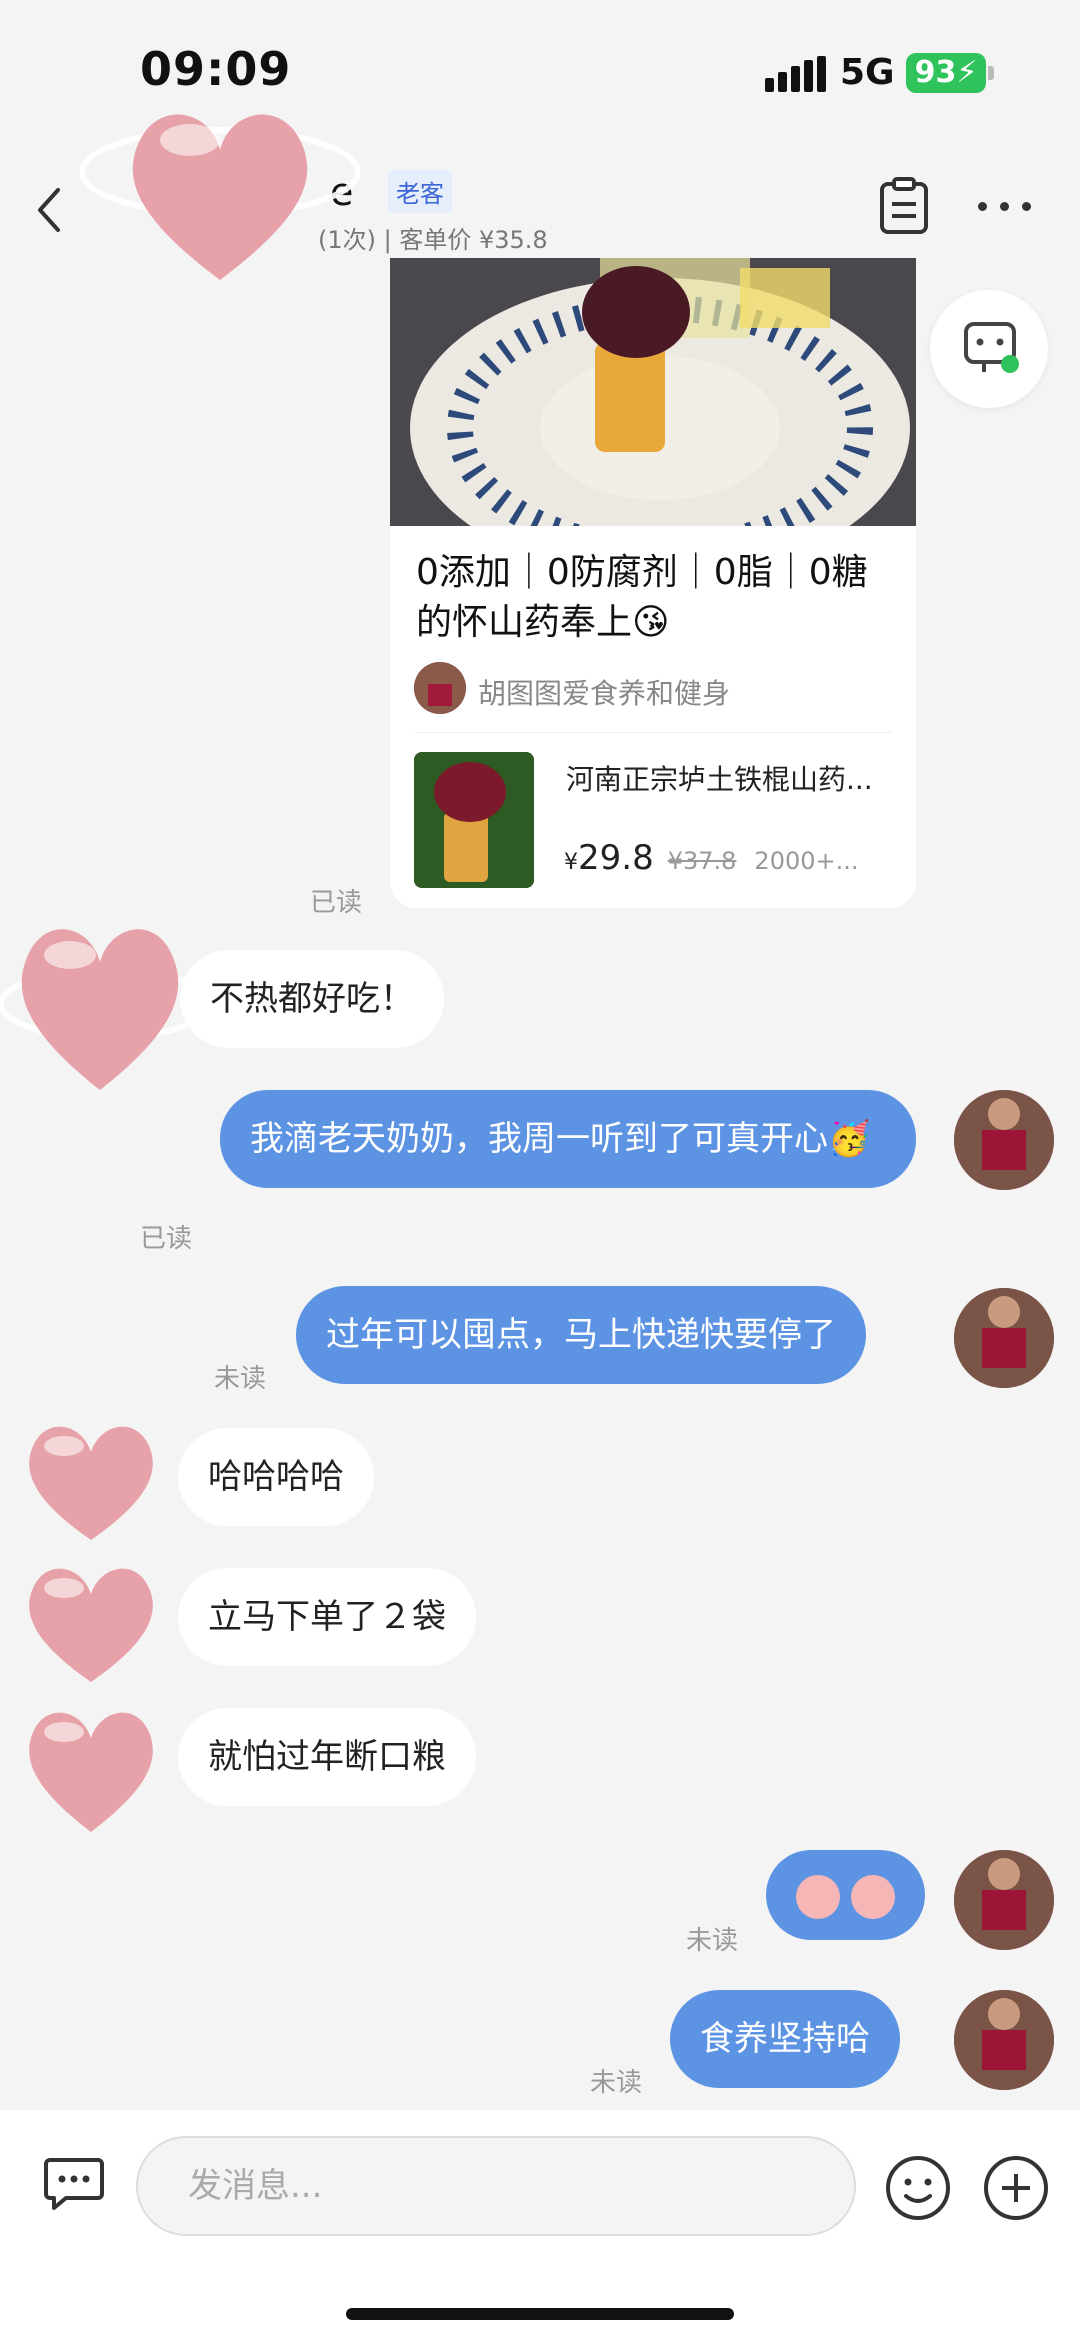 The width and height of the screenshot is (1080, 2341). What do you see at coordinates (918, 2188) in the screenshot?
I see `emoji-icon` at bounding box center [918, 2188].